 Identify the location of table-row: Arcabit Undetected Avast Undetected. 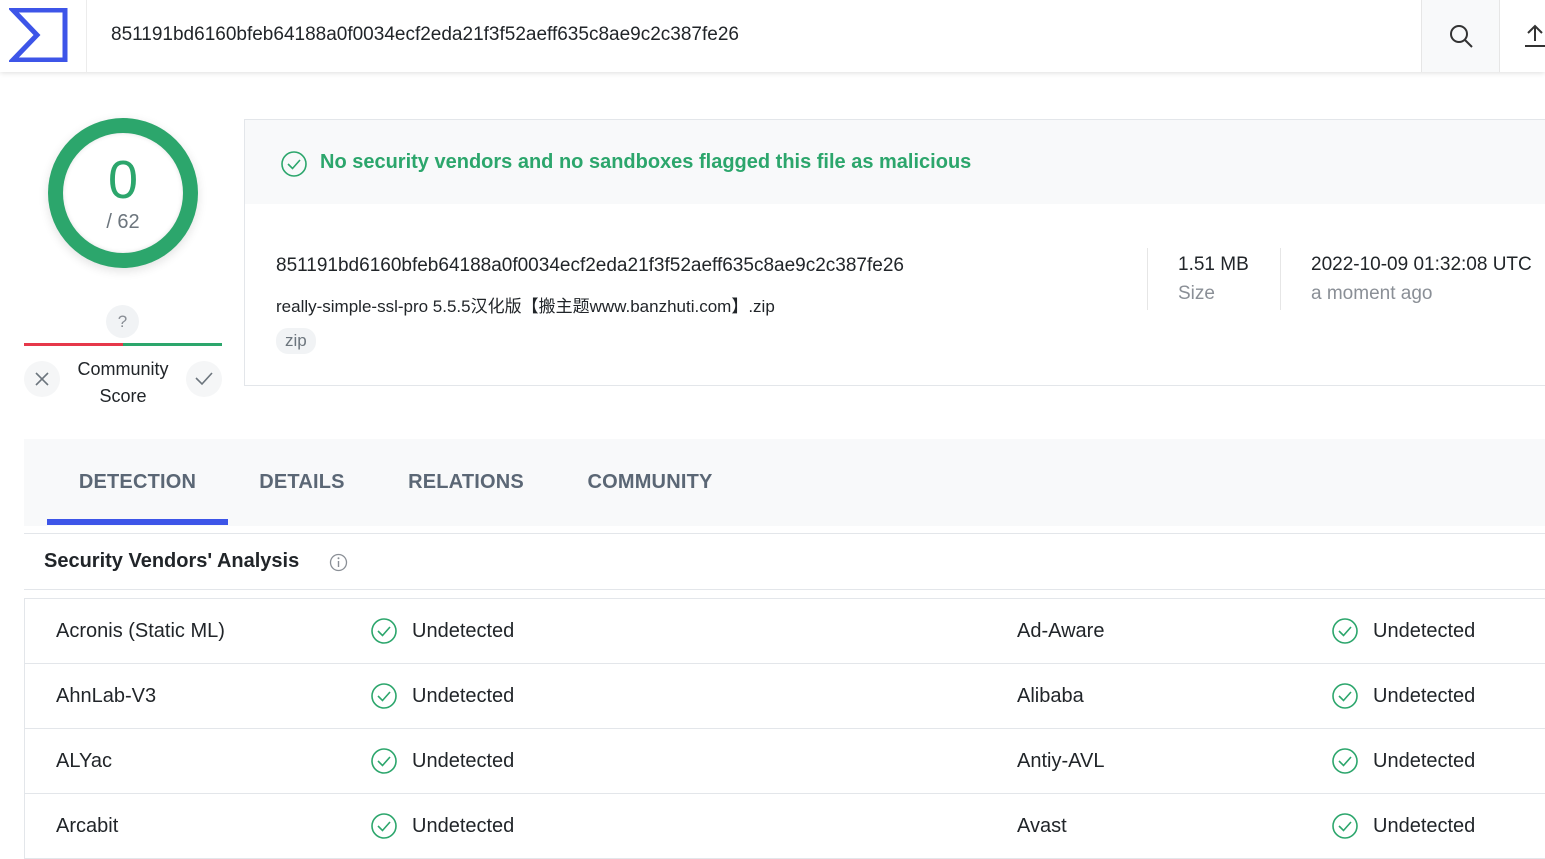
(785, 826).